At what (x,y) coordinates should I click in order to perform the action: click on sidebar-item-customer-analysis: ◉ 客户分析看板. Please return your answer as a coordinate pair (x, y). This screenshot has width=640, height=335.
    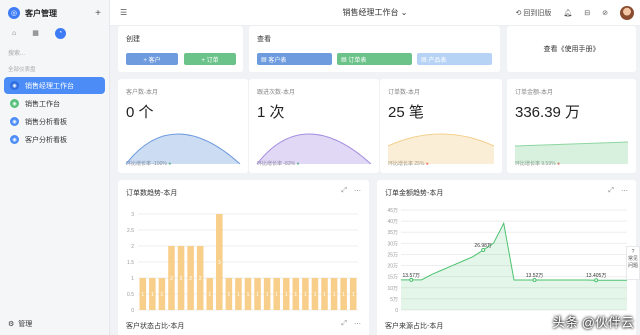
    Looking at the image, I should click on (54, 139).